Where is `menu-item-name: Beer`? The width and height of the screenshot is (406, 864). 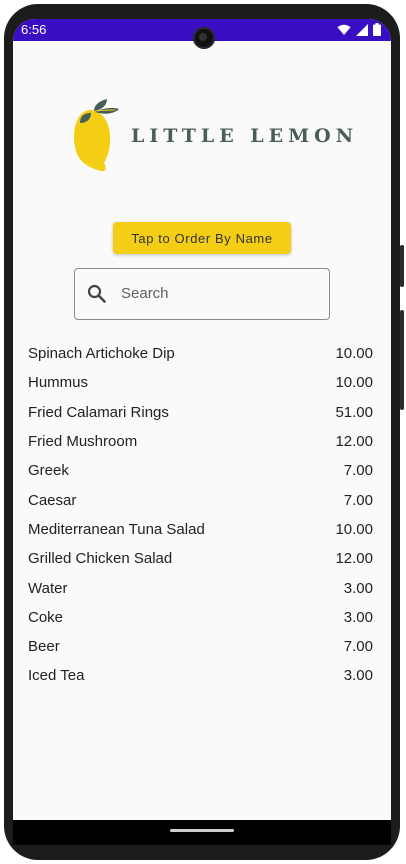 menu-item-name: Beer is located at coordinates (44, 647).